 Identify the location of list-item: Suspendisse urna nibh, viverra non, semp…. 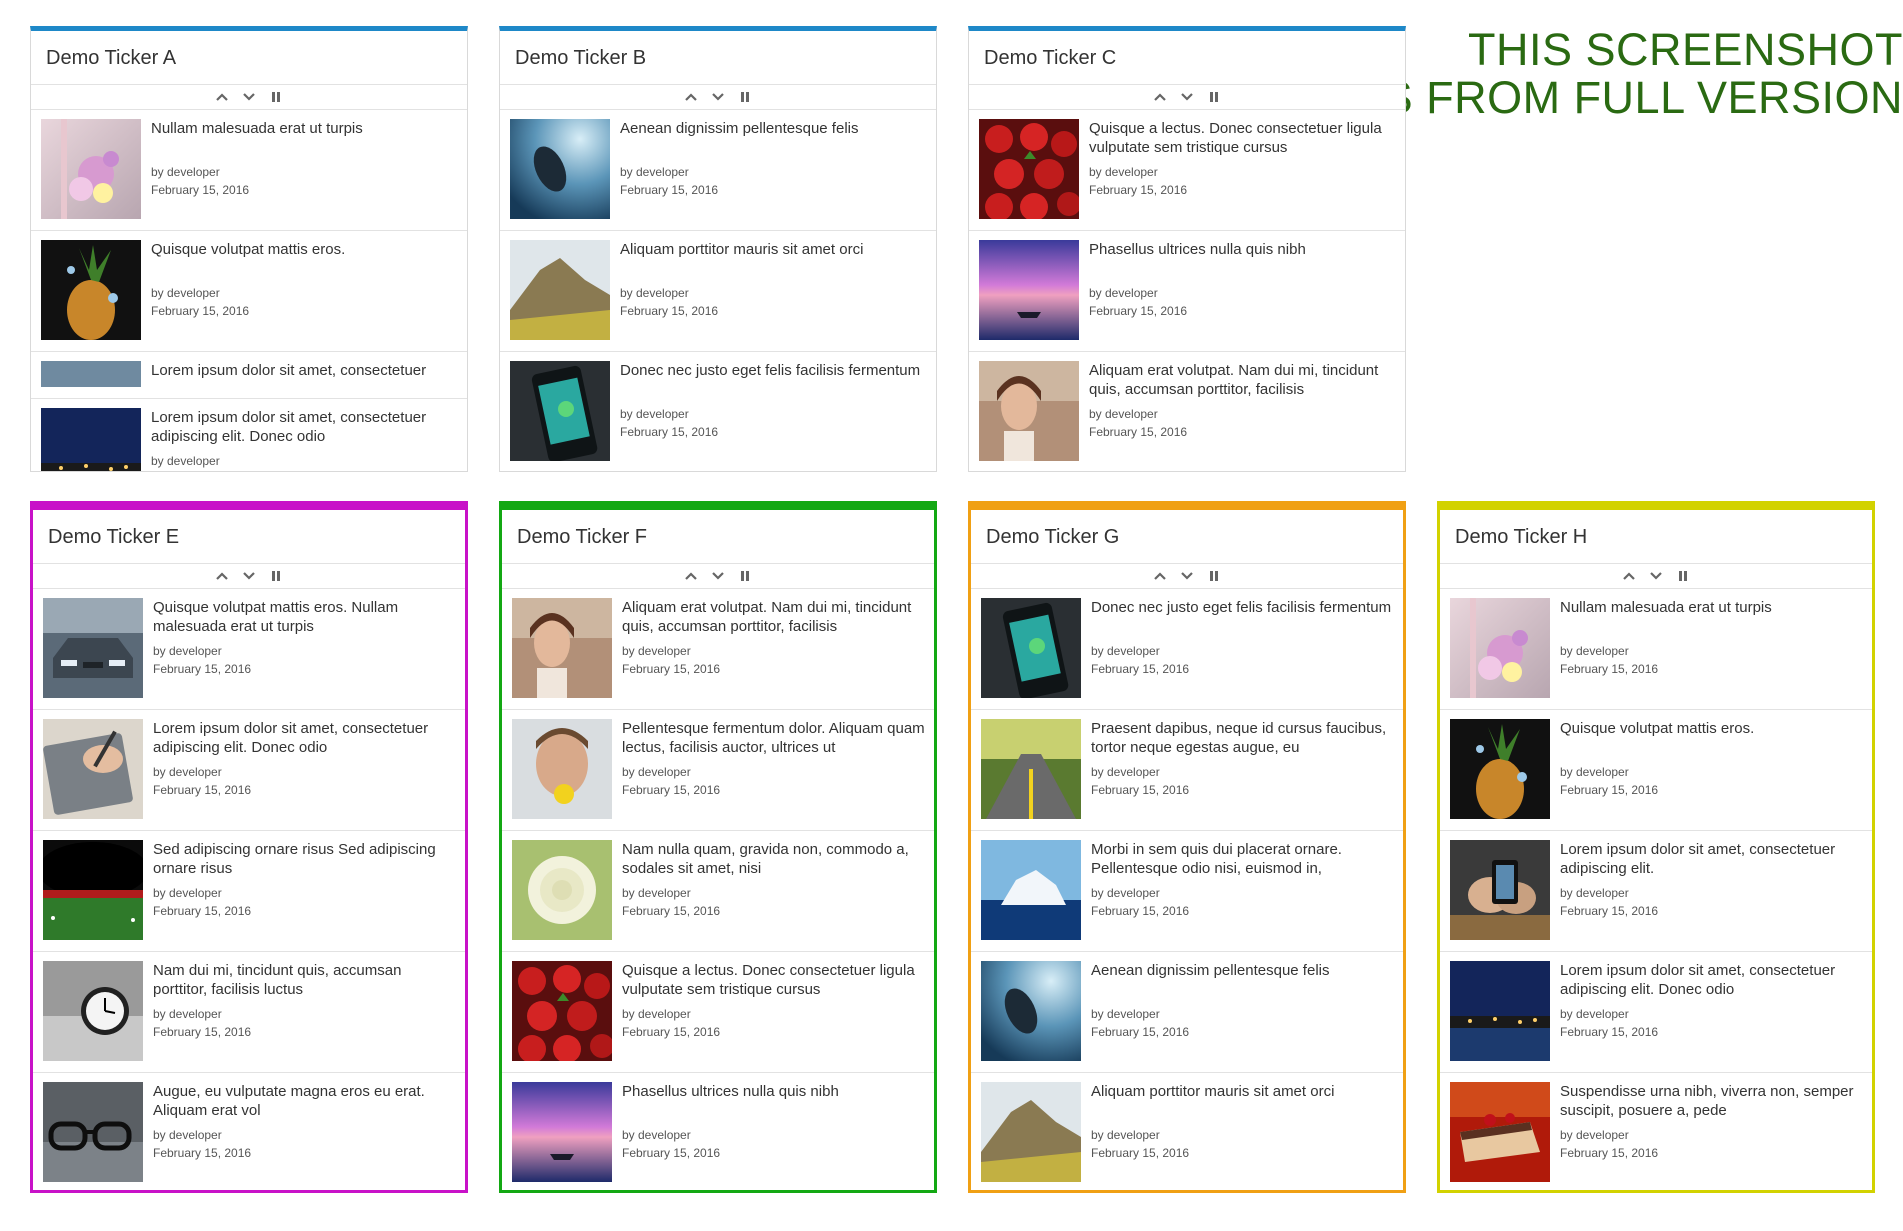
(1656, 1131).